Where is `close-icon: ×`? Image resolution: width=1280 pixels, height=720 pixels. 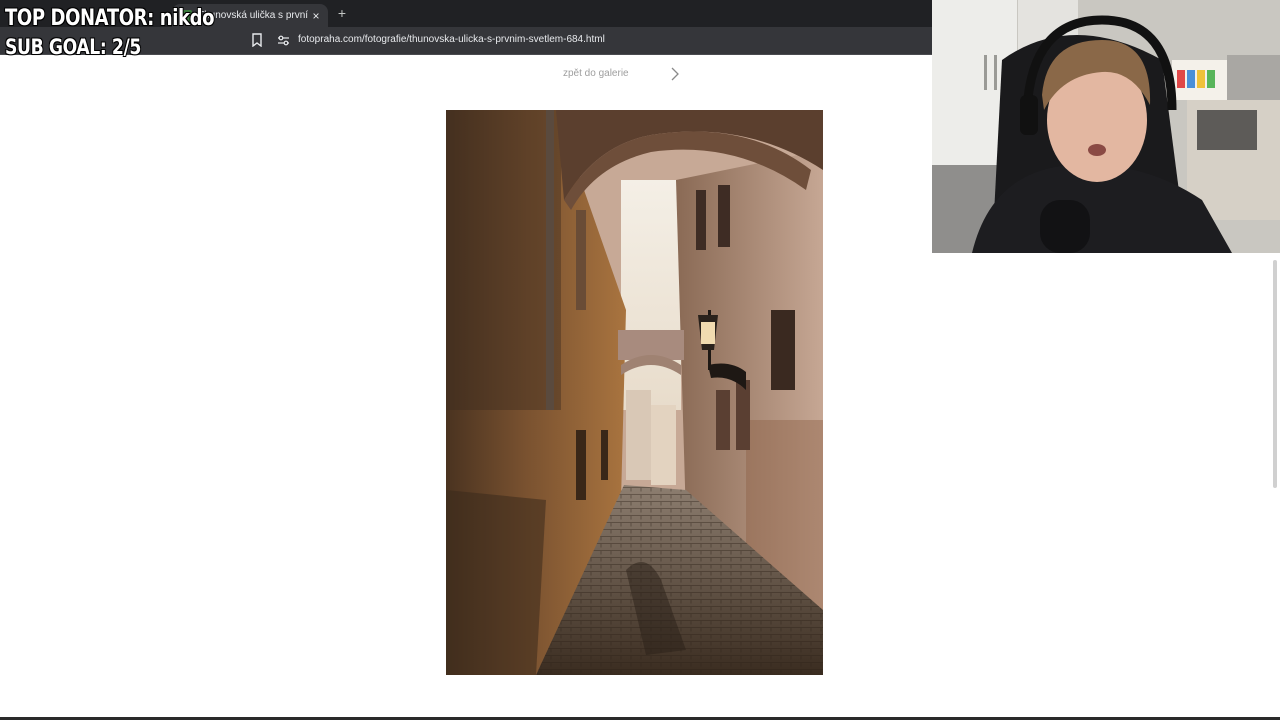 close-icon: × is located at coordinates (316, 16).